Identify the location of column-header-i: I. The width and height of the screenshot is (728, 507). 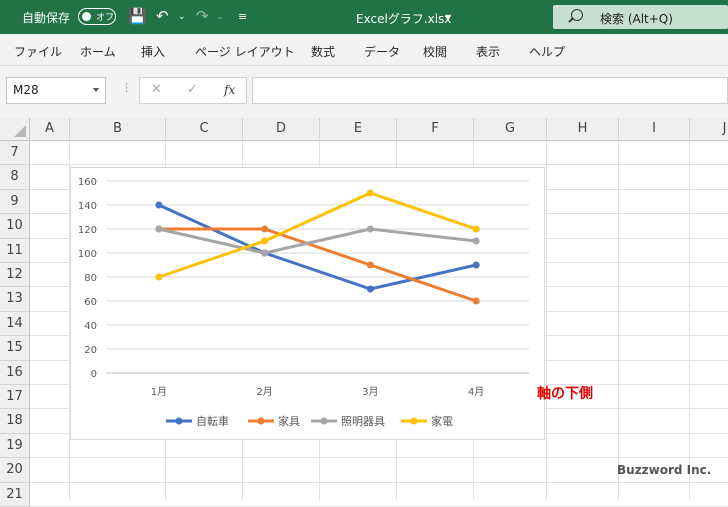
(654, 129).